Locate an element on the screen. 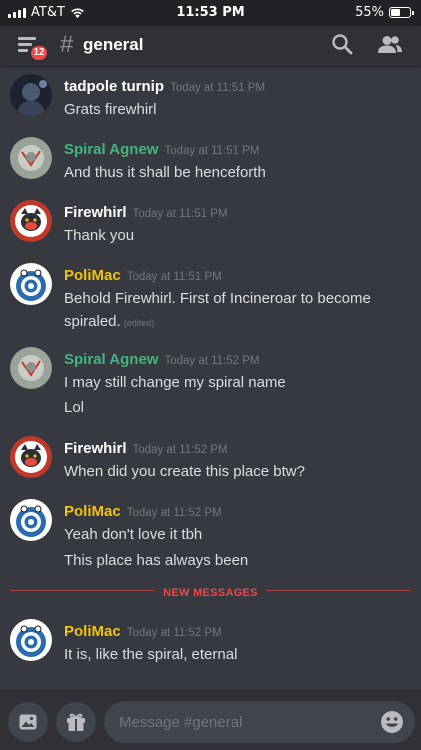 Image resolution: width=421 pixels, height=750 pixels. battery-percent: 55% is located at coordinates (369, 12).